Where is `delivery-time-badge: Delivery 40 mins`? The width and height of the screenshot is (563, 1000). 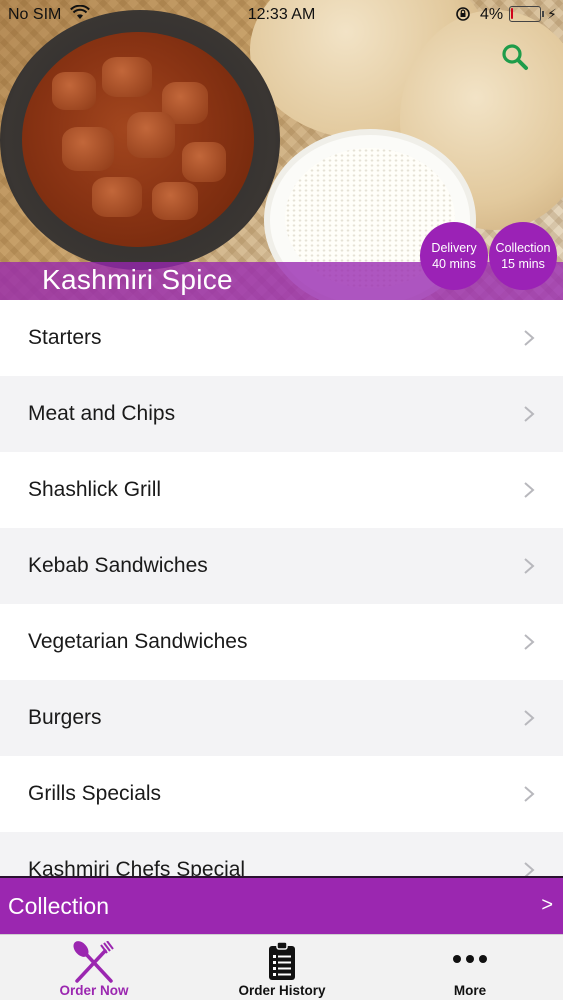 delivery-time-badge: Delivery 40 mins is located at coordinates (454, 256).